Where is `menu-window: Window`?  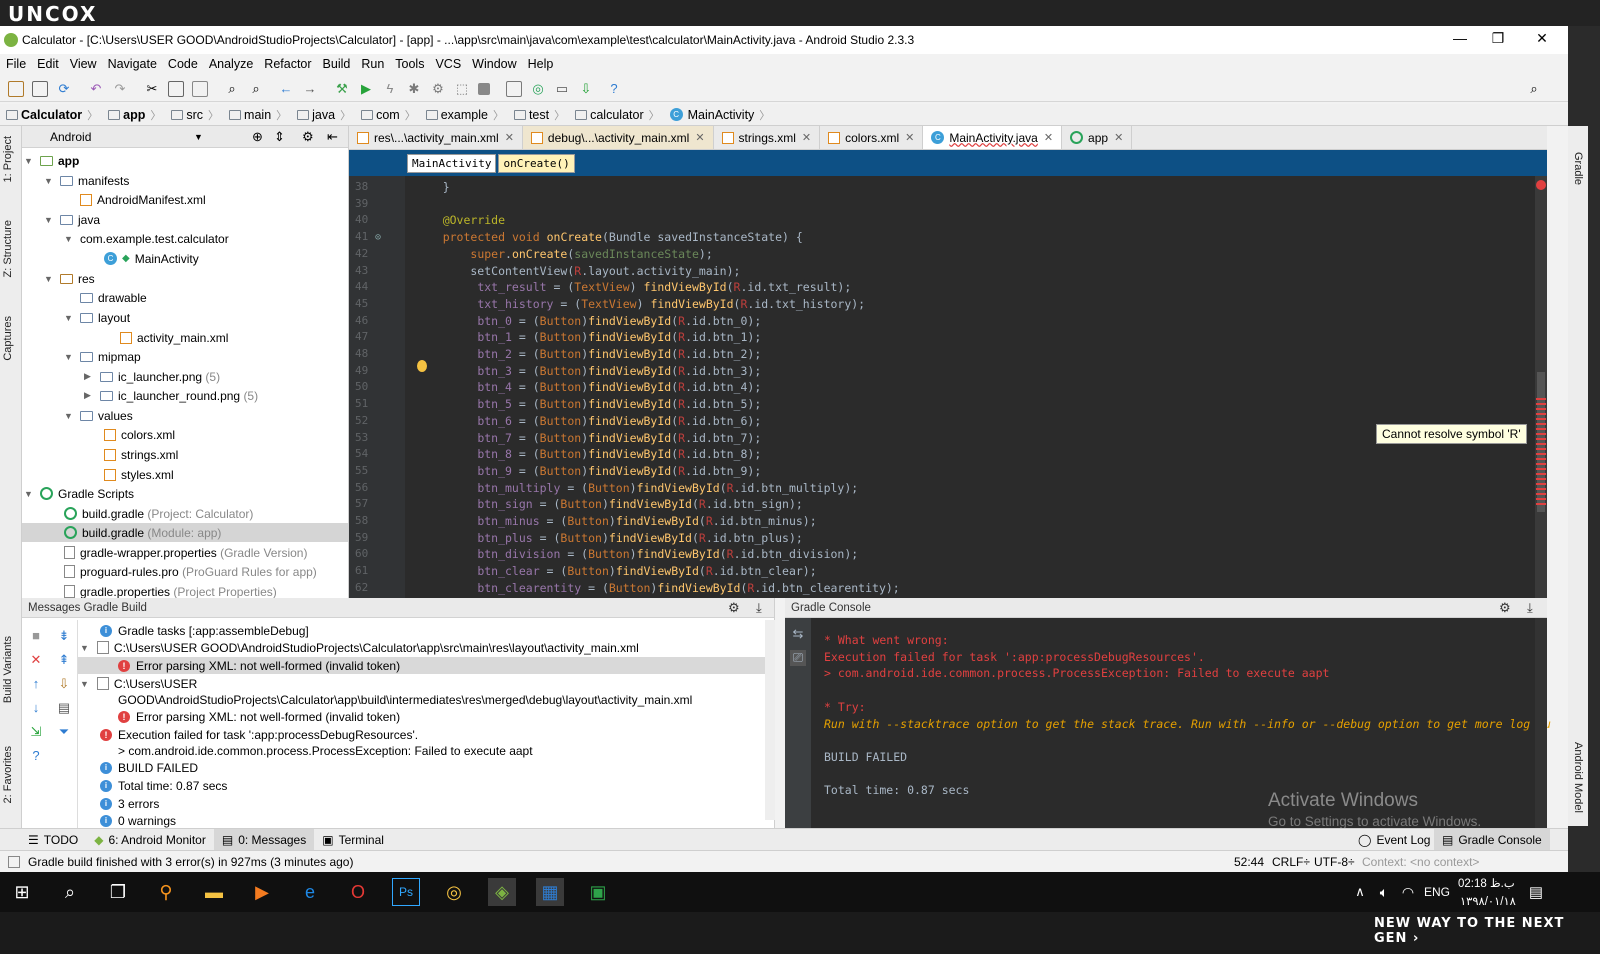
menu-window: Window is located at coordinates (494, 64).